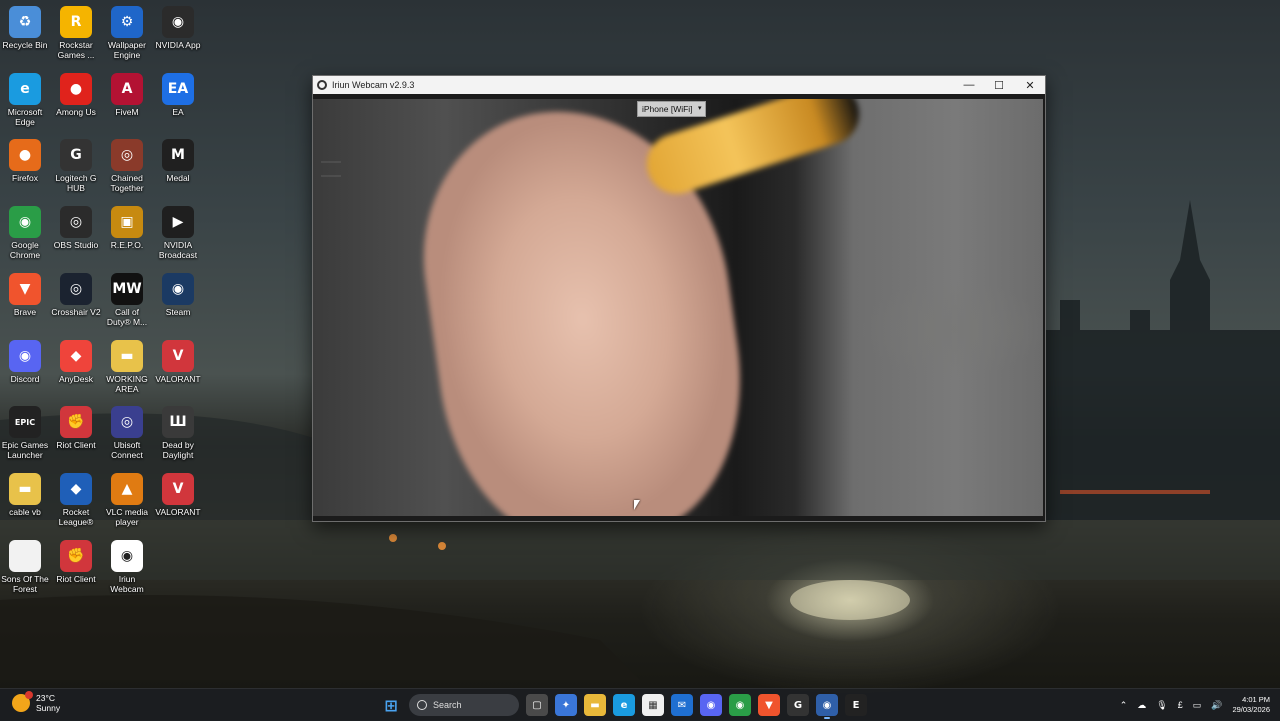 This screenshot has width=1280, height=721. Describe the element at coordinates (178, 311) in the screenshot. I see `desktop-icon-label: Steam` at that location.